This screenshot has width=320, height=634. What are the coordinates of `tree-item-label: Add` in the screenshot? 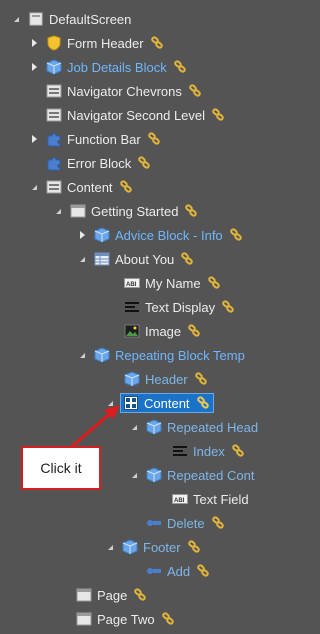 It's located at (179, 571).